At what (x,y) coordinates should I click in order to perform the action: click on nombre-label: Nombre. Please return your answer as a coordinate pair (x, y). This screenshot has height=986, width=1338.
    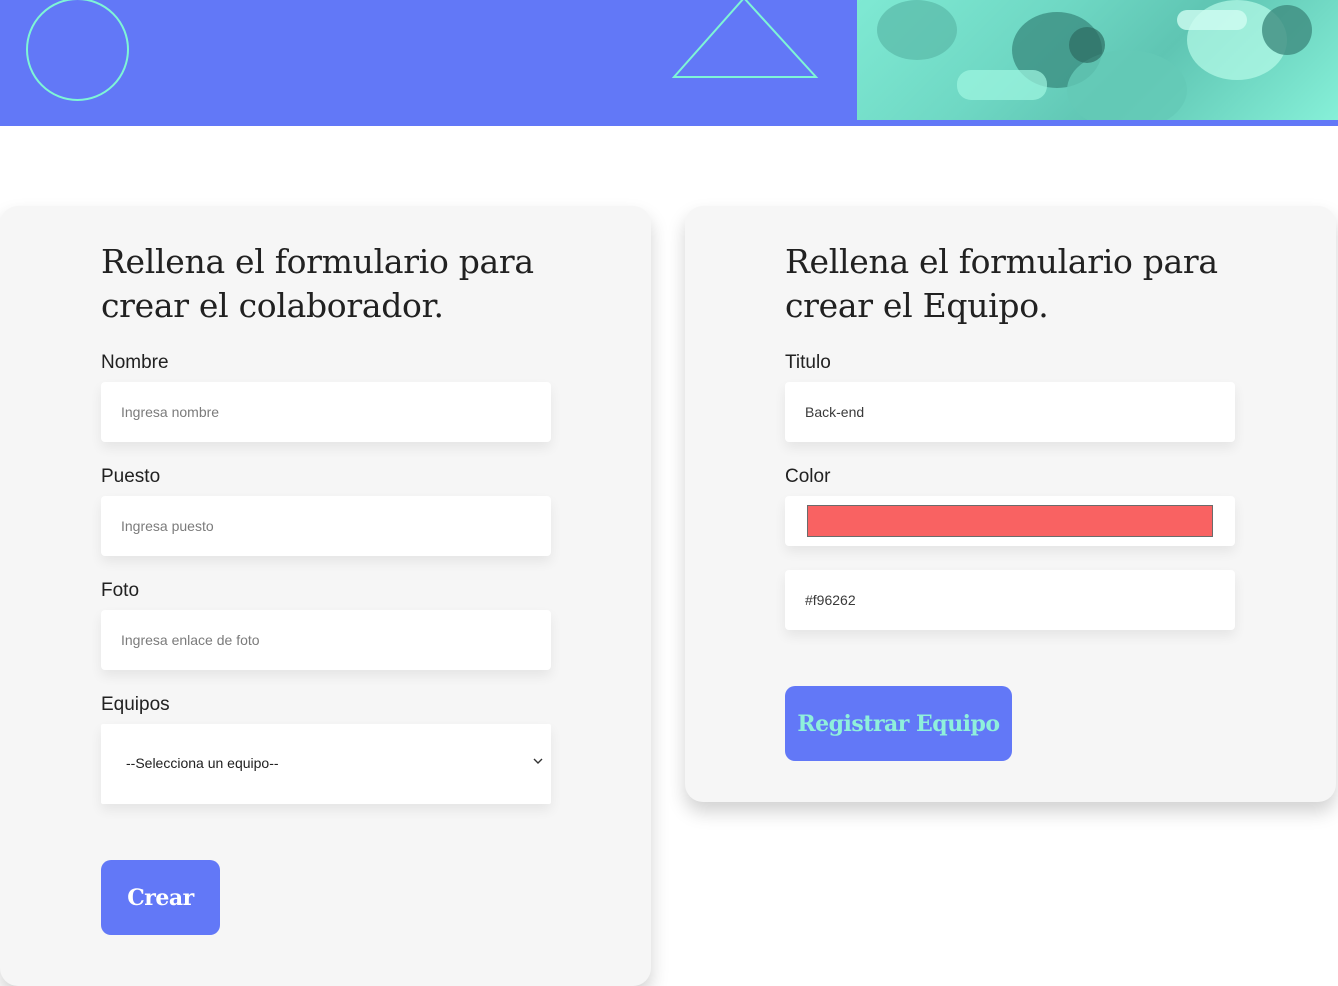
    Looking at the image, I should click on (135, 362).